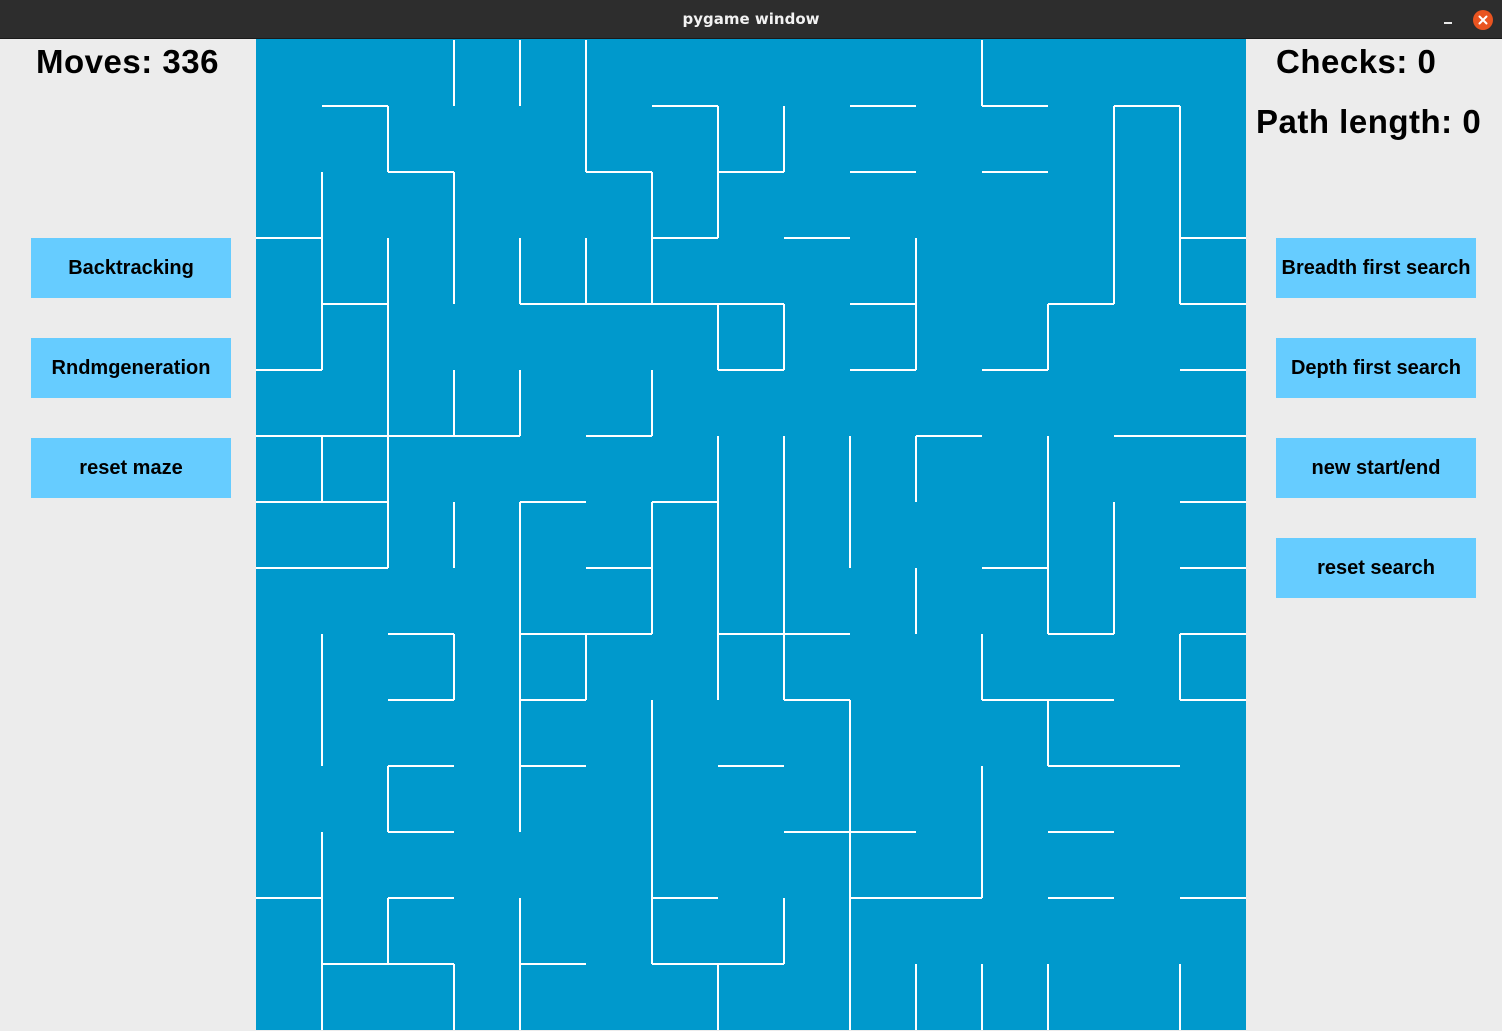 The image size is (1502, 1031). I want to click on minimize-icon, so click(1448, 20).